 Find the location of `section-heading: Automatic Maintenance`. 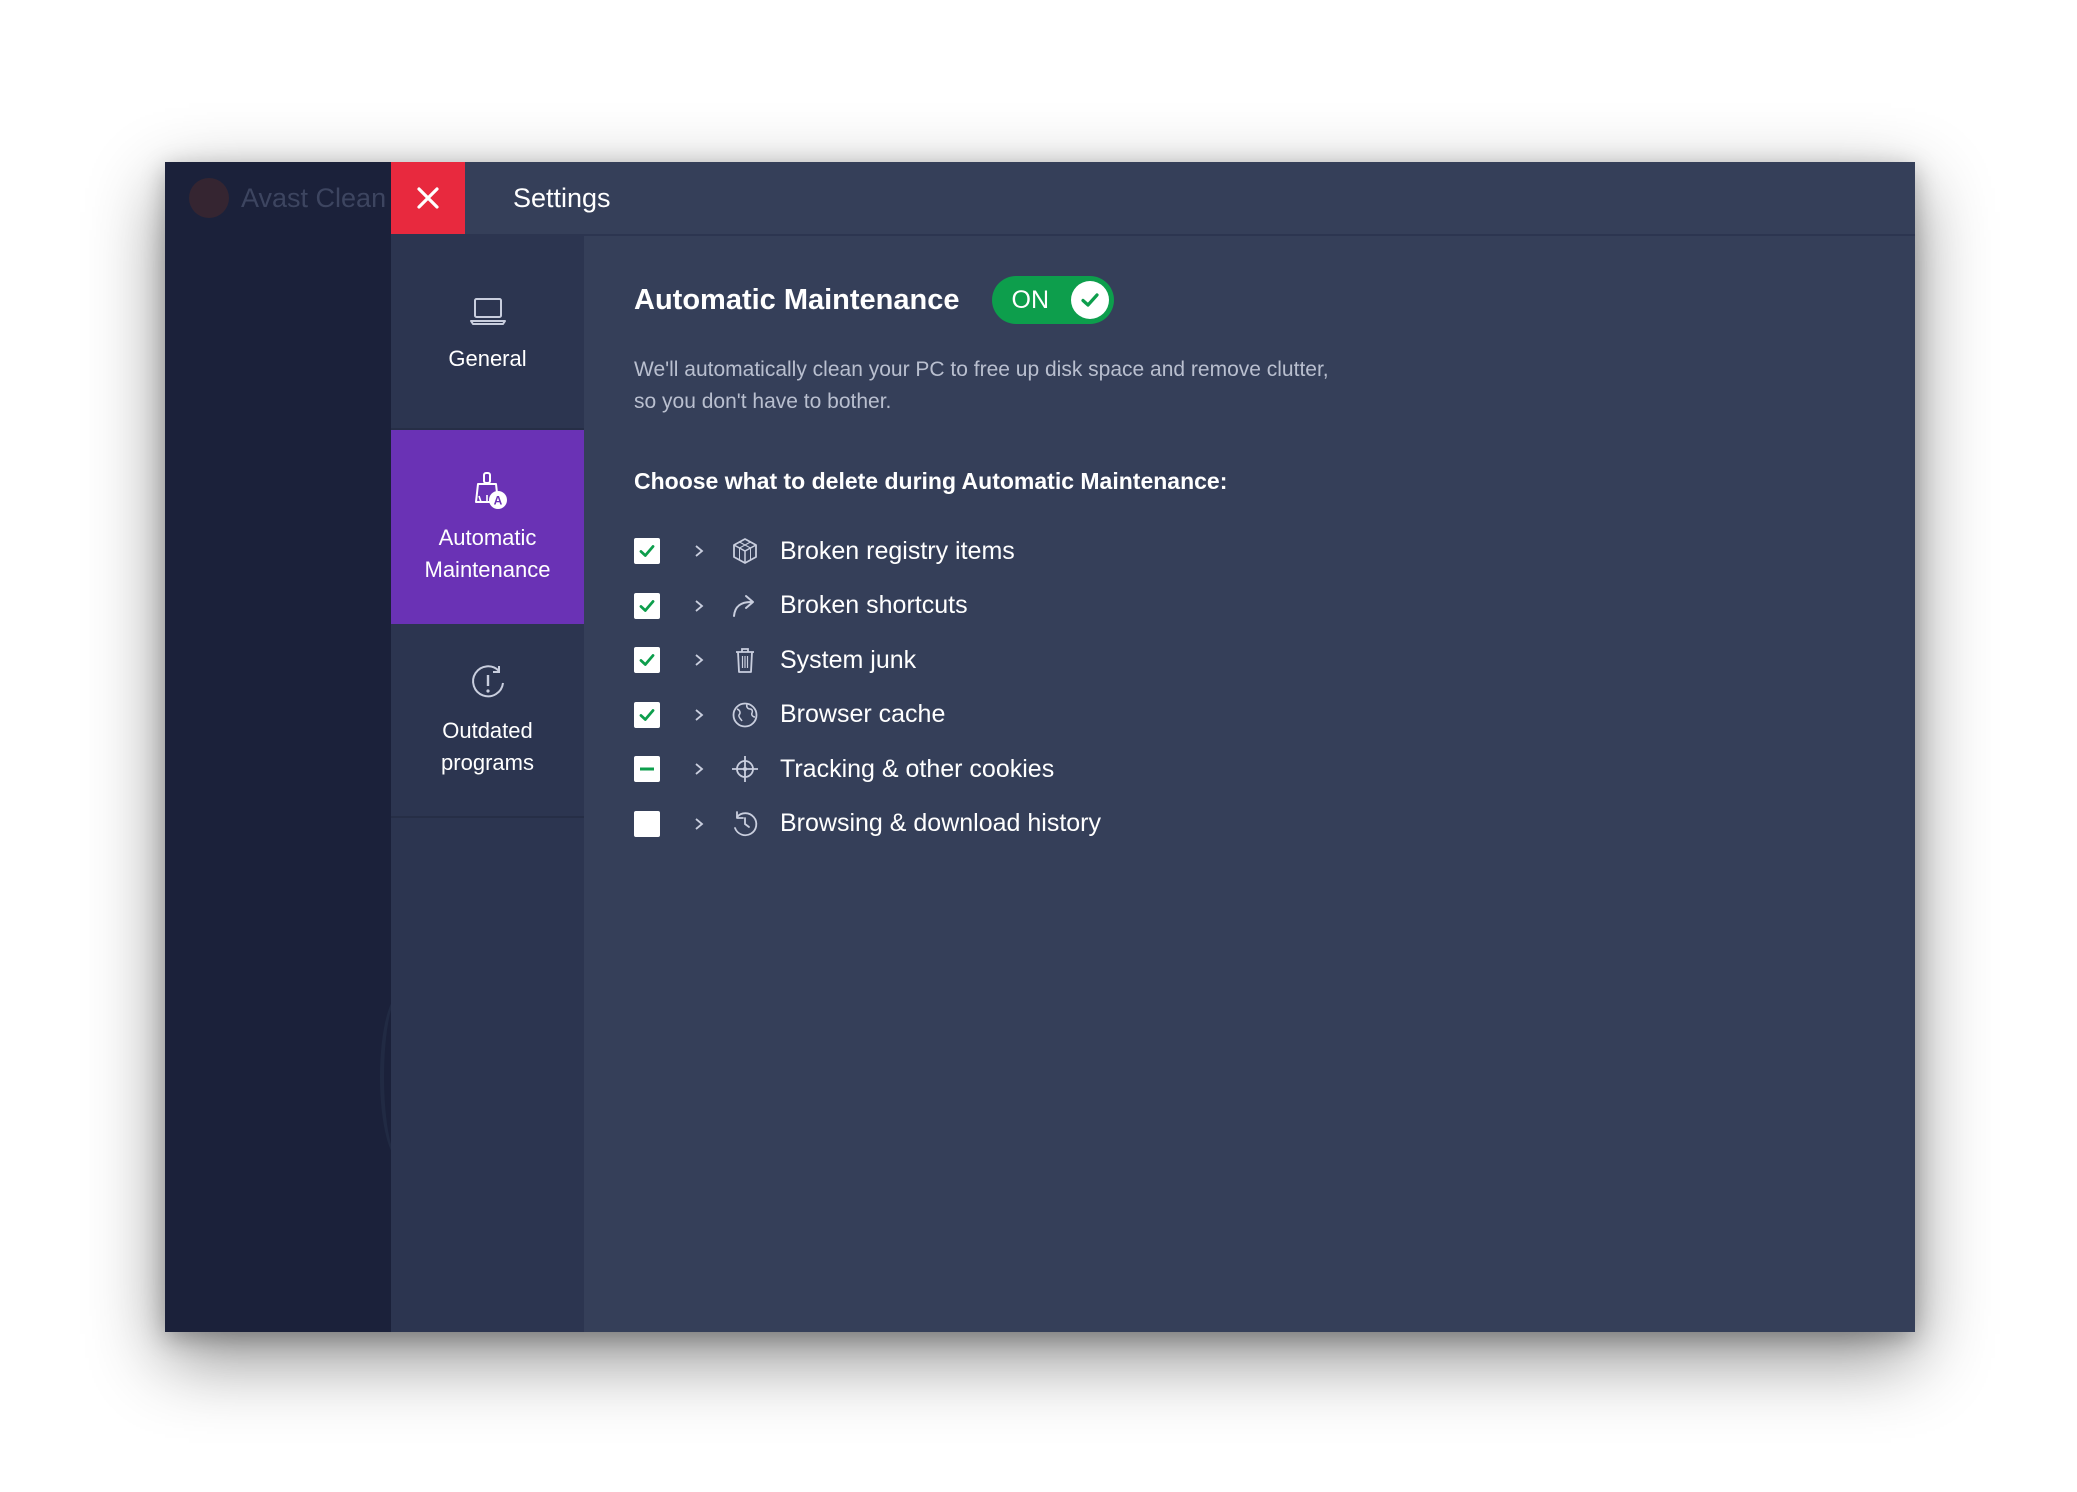

section-heading: Automatic Maintenance is located at coordinates (797, 299).